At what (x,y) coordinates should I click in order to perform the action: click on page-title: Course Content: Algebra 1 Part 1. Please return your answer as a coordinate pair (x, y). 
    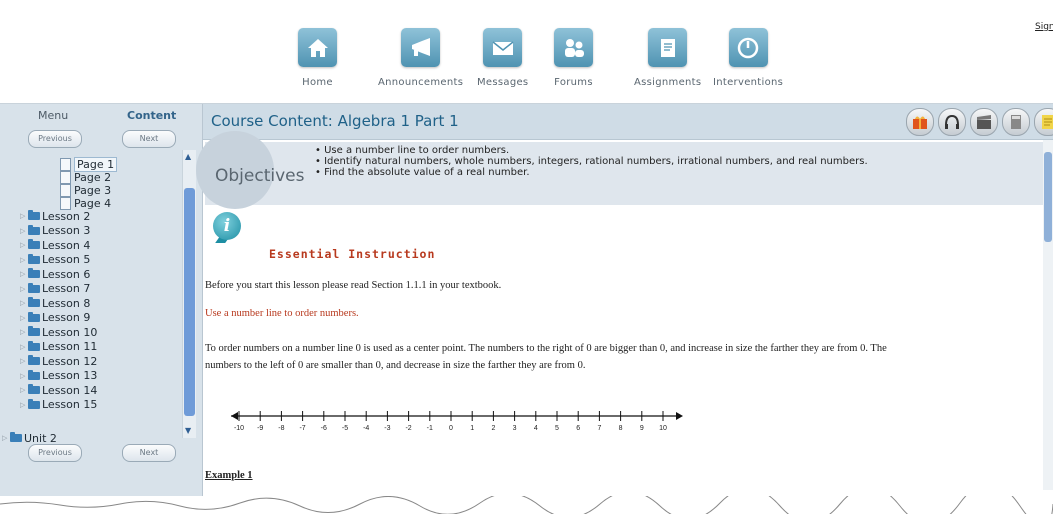
    Looking at the image, I should click on (335, 121).